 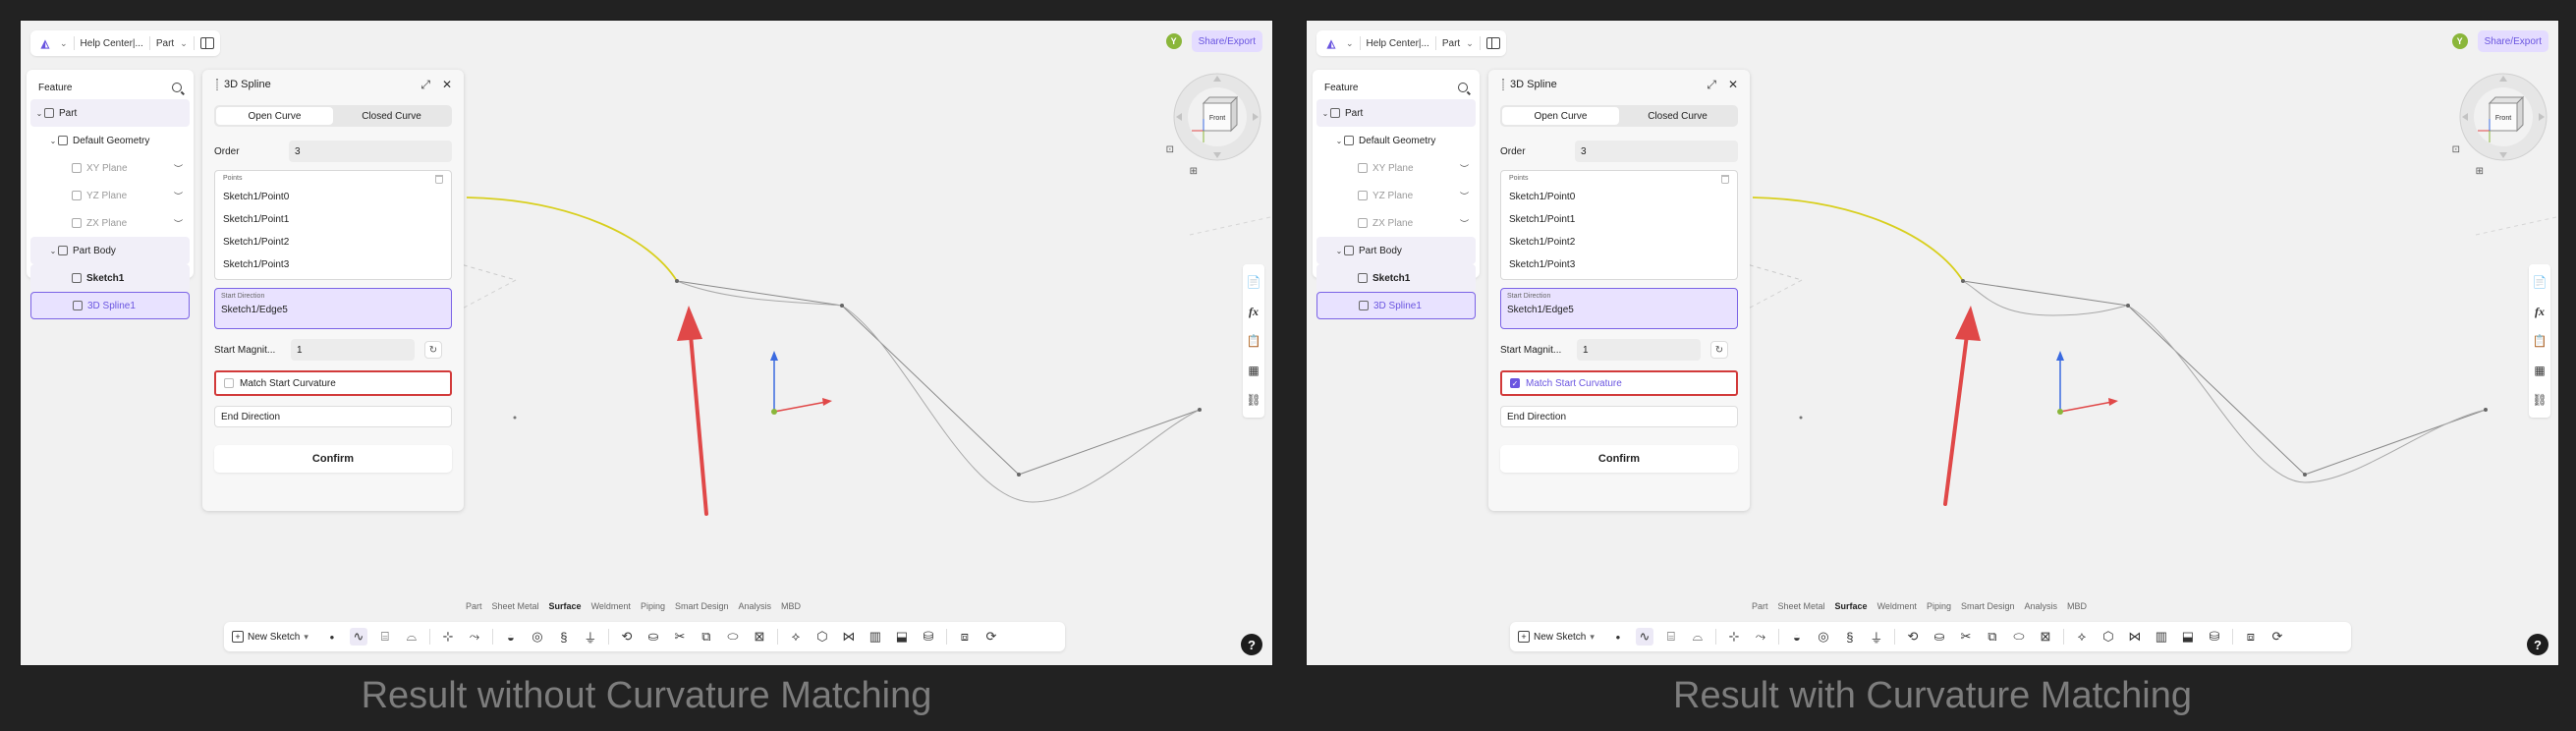 I want to click on match-start-curvature-option: Match Start Curvature, so click(x=333, y=383).